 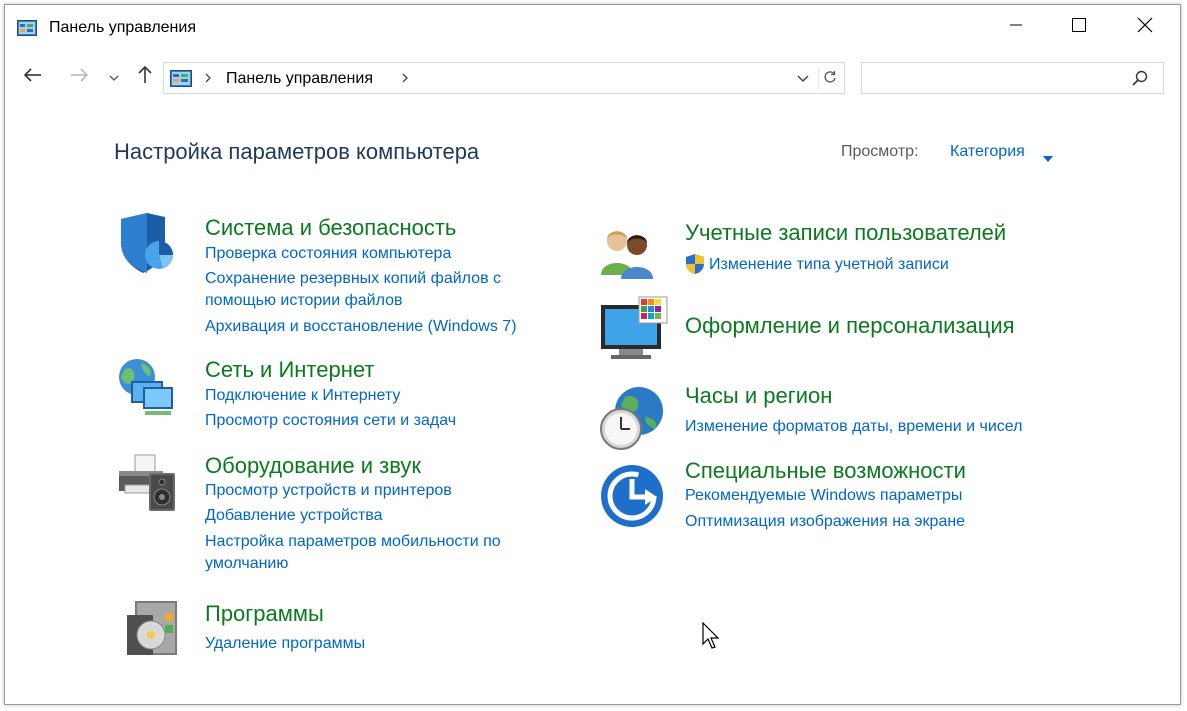 I want to click on printer-speaker-icon, so click(x=147, y=483).